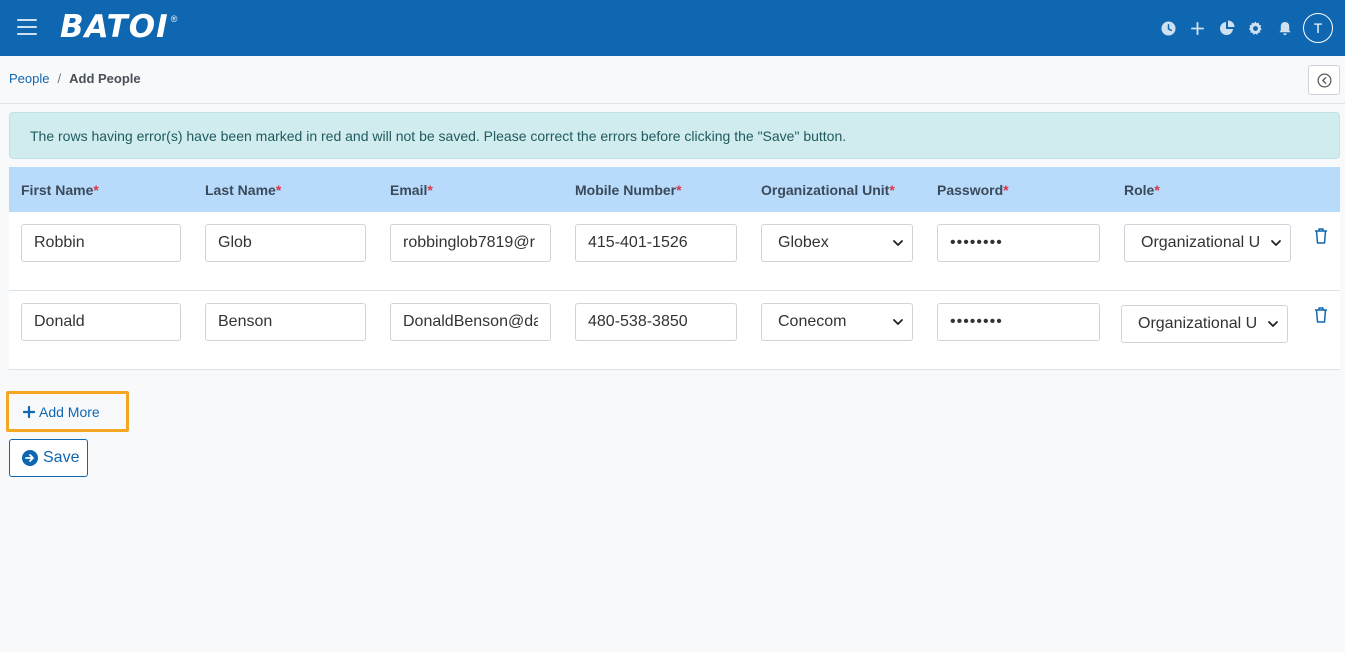  What do you see at coordinates (411, 190) in the screenshot?
I see `column-header-email: Email*` at bounding box center [411, 190].